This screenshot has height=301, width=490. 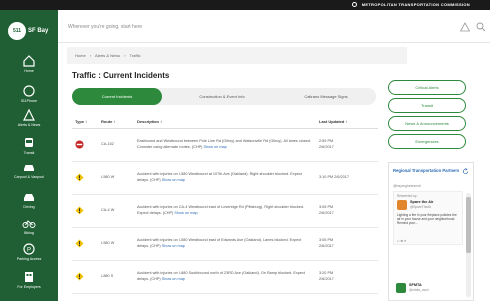 What do you see at coordinates (422, 202) in the screenshot?
I see `tweet-author: Spare the Air` at bounding box center [422, 202].